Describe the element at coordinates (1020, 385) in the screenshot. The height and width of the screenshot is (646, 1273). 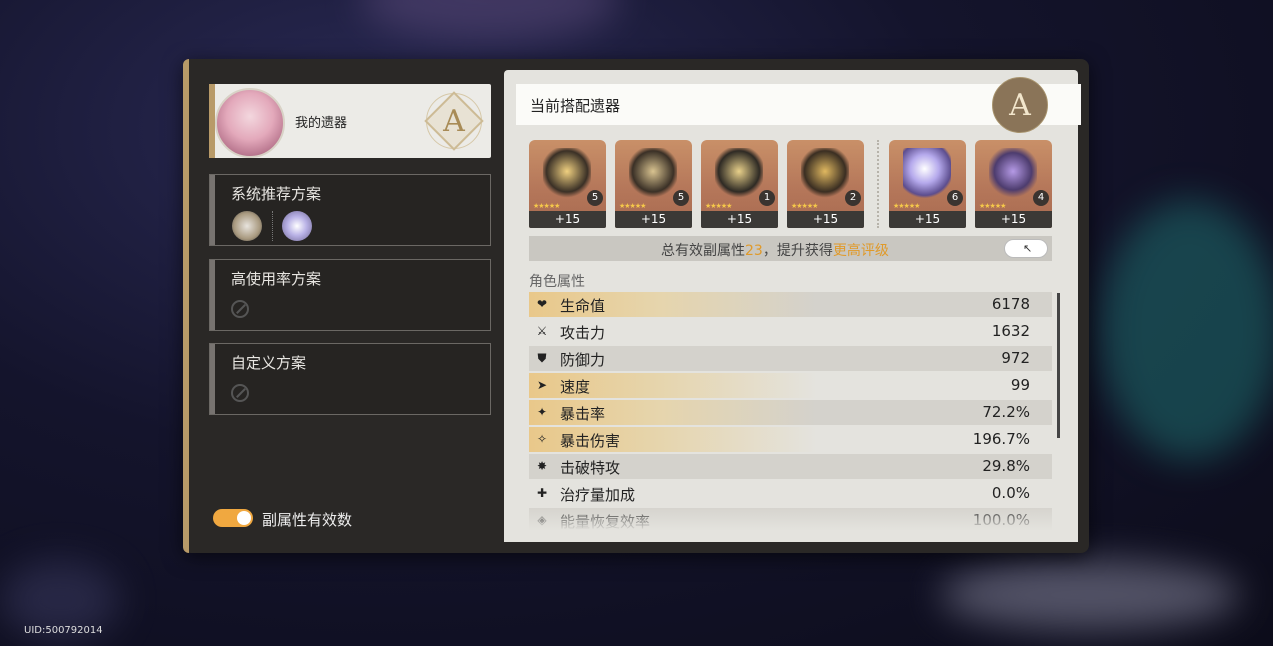
I see `stat-value: 99` at that location.